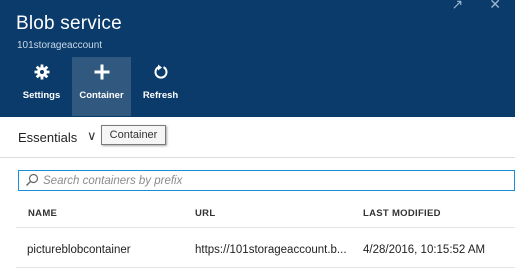 The height and width of the screenshot is (276, 515). What do you see at coordinates (47, 137) in the screenshot?
I see `essentials-toggle: Essentials` at bounding box center [47, 137].